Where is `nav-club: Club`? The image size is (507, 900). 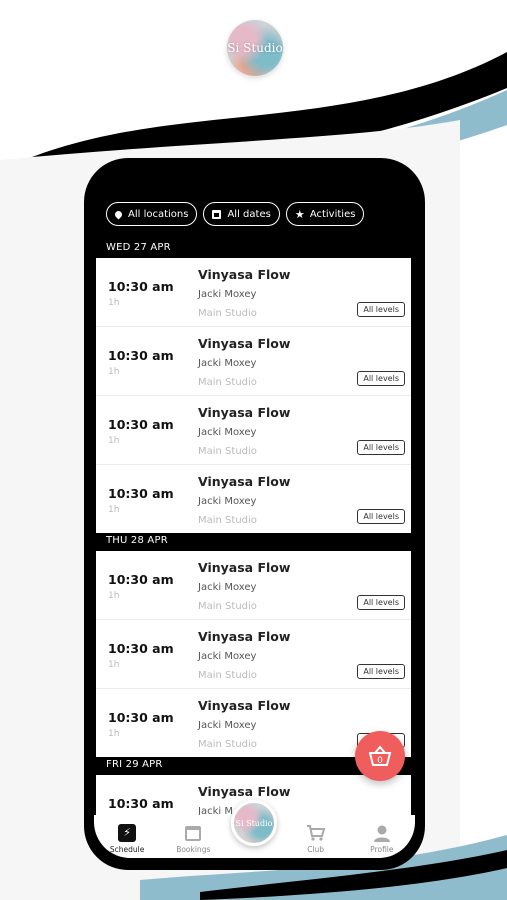
nav-club: Club is located at coordinates (316, 839).